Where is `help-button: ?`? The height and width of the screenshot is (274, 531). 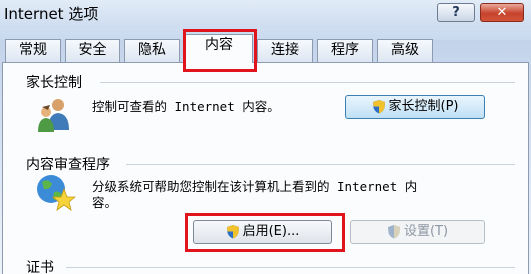
help-button: ? is located at coordinates (456, 12).